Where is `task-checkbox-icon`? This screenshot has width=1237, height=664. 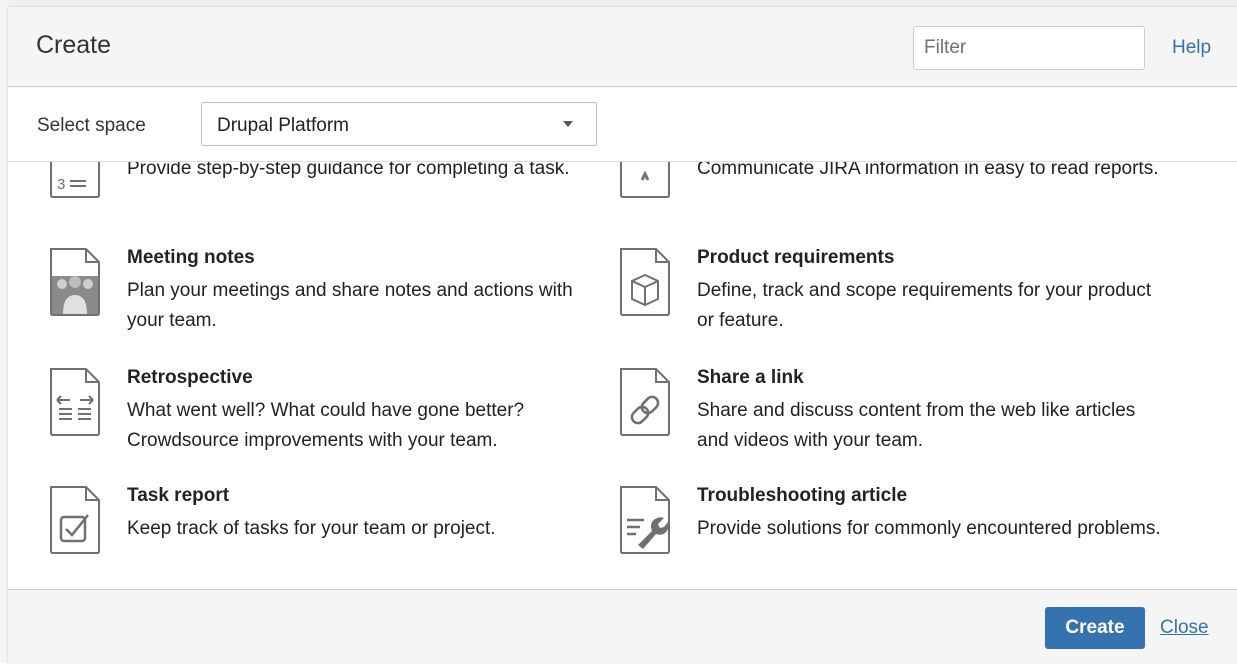 task-checkbox-icon is located at coordinates (75, 520).